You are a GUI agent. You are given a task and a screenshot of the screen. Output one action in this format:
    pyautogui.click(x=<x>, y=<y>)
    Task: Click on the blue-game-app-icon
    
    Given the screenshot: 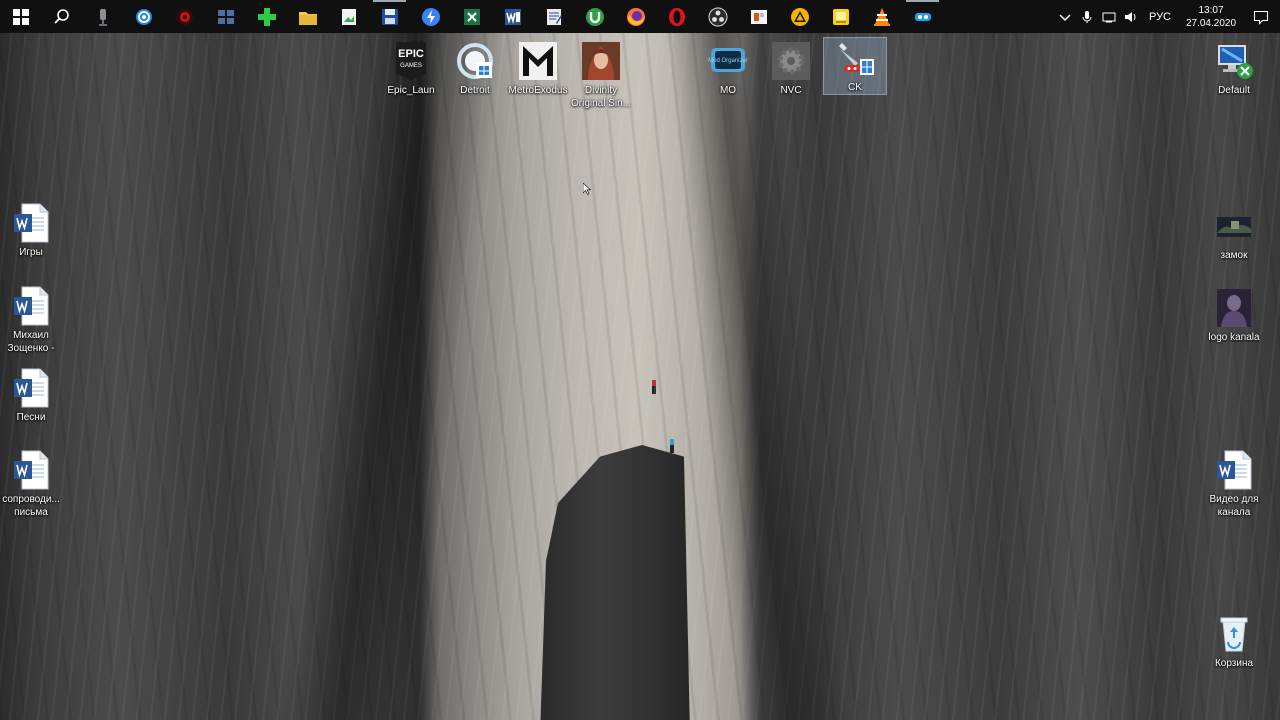 What is the action you would take?
    pyautogui.click(x=922, y=16)
    